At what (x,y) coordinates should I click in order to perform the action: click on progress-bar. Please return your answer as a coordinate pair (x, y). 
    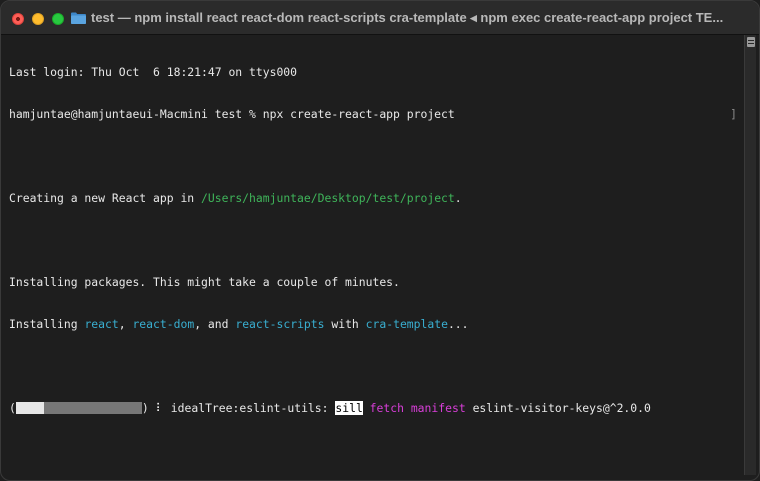
    Looking at the image, I should click on (78, 408).